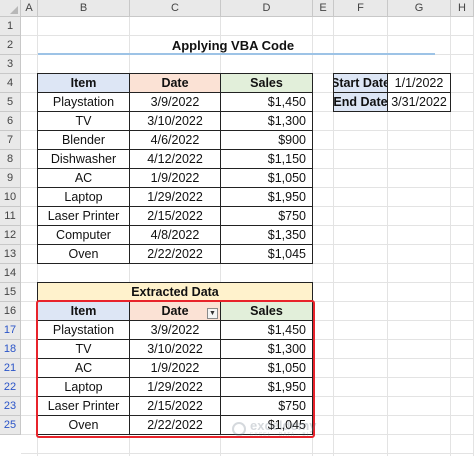 Image resolution: width=474 pixels, height=456 pixels. Describe the element at coordinates (247, 453) in the screenshot. I see `gridline-horizontal` at that location.